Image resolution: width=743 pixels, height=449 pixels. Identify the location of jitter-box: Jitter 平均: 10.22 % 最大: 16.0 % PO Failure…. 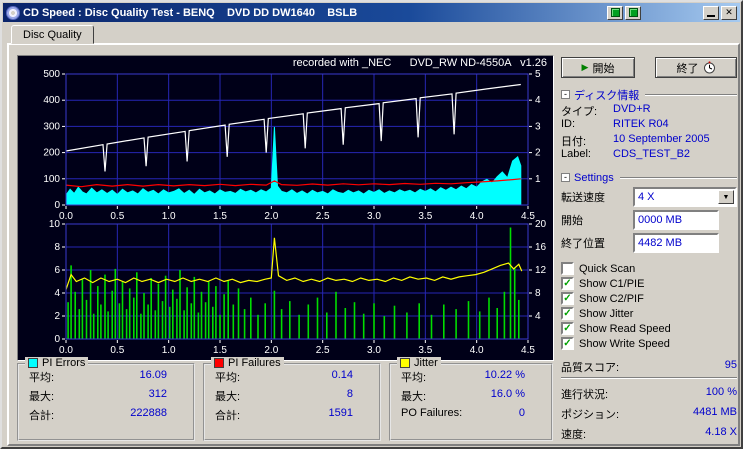
(471, 399).